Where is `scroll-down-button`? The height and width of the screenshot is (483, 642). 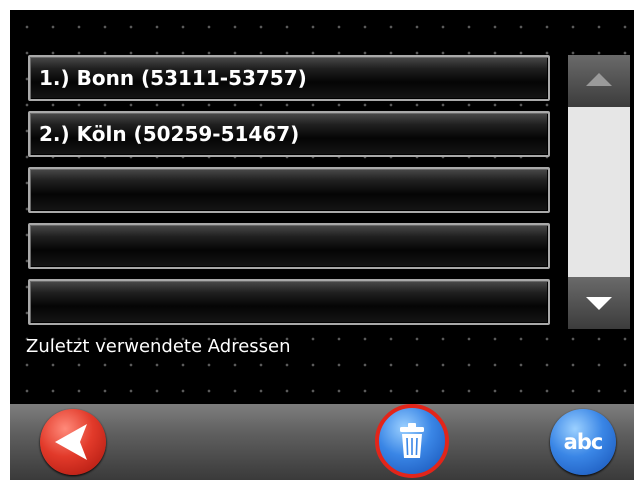
scroll-down-button is located at coordinates (599, 303).